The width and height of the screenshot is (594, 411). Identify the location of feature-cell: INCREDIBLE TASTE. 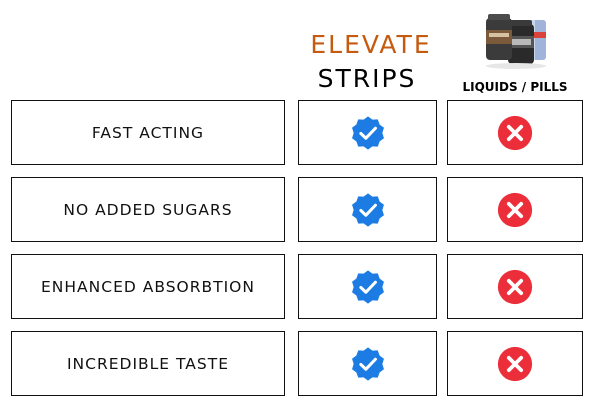
(148, 363).